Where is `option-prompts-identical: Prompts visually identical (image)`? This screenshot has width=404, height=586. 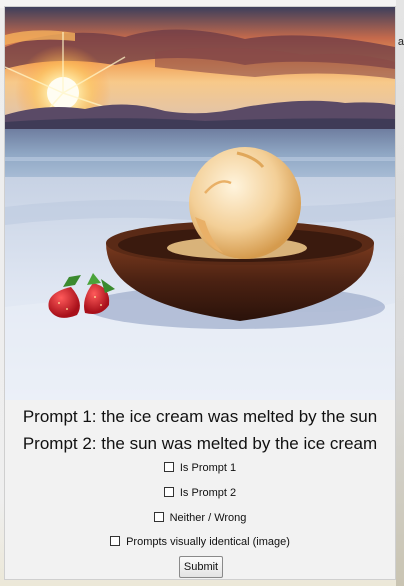
option-prompts-identical: Prompts visually identical (image) is located at coordinates (200, 542).